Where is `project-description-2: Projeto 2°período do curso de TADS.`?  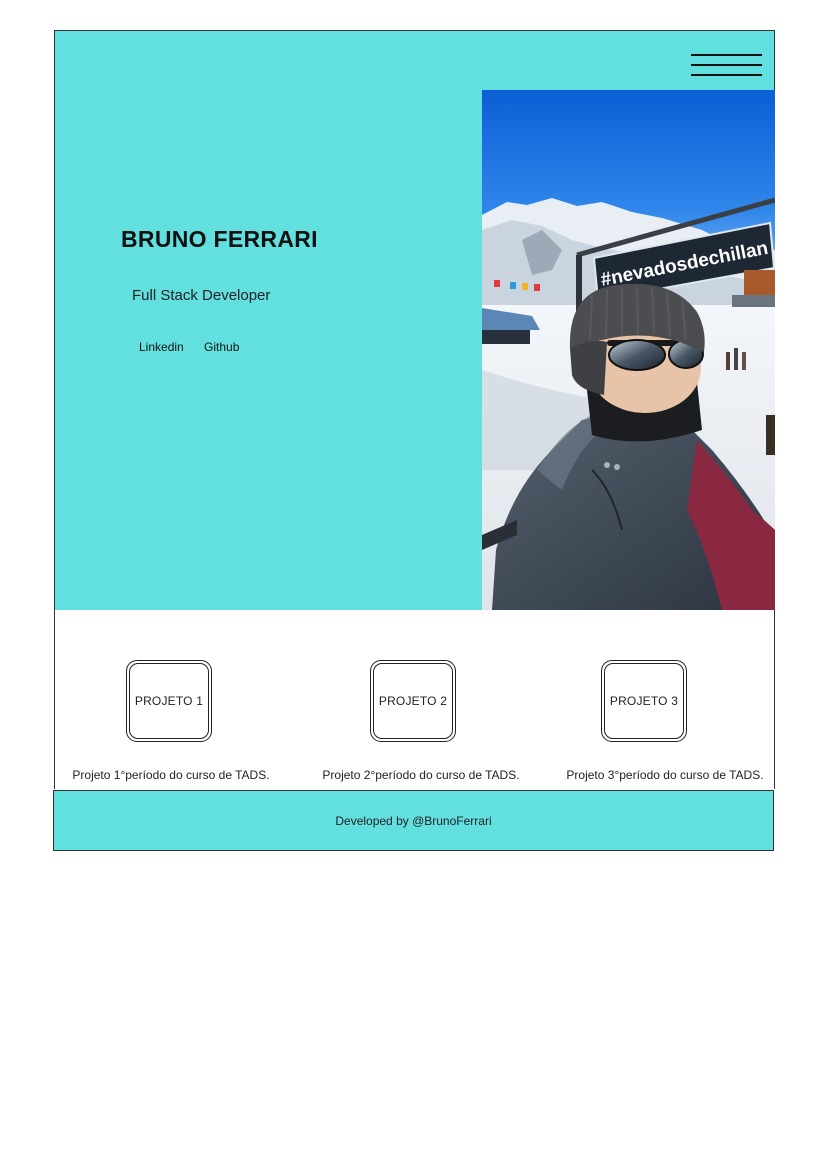
project-description-2: Projeto 2°período do curso de TADS. is located at coordinates (421, 775).